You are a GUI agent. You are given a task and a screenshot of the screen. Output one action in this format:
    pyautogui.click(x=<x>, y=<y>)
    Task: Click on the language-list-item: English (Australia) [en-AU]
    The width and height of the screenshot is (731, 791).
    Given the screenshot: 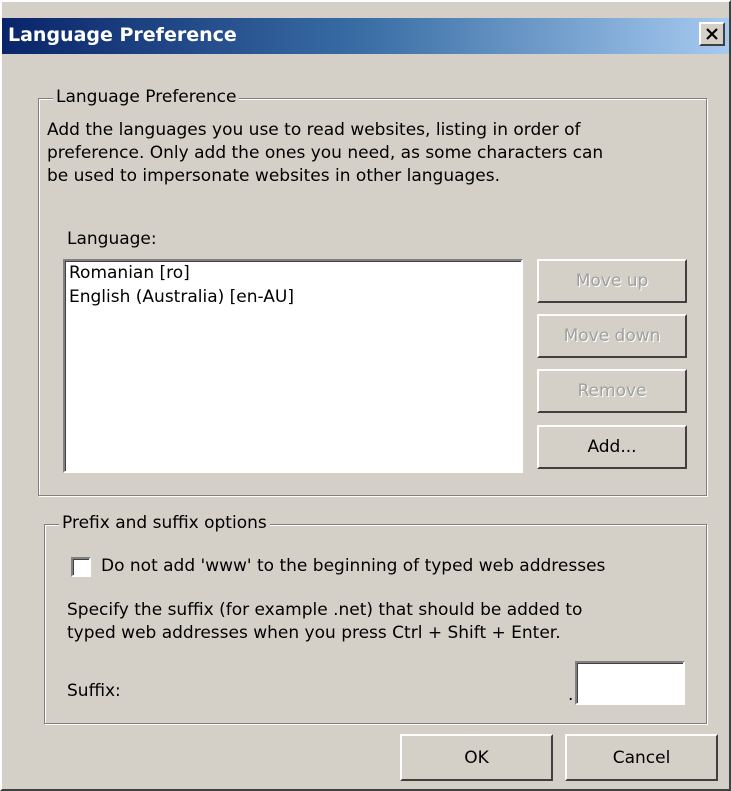 What is the action you would take?
    pyautogui.click(x=293, y=297)
    